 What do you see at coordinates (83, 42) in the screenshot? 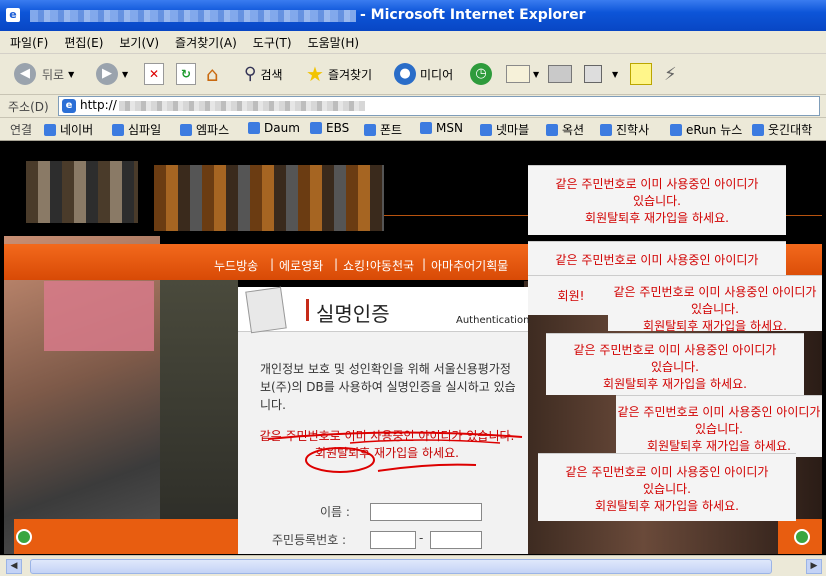
I see `menu-edit: 편집(E)` at bounding box center [83, 42].